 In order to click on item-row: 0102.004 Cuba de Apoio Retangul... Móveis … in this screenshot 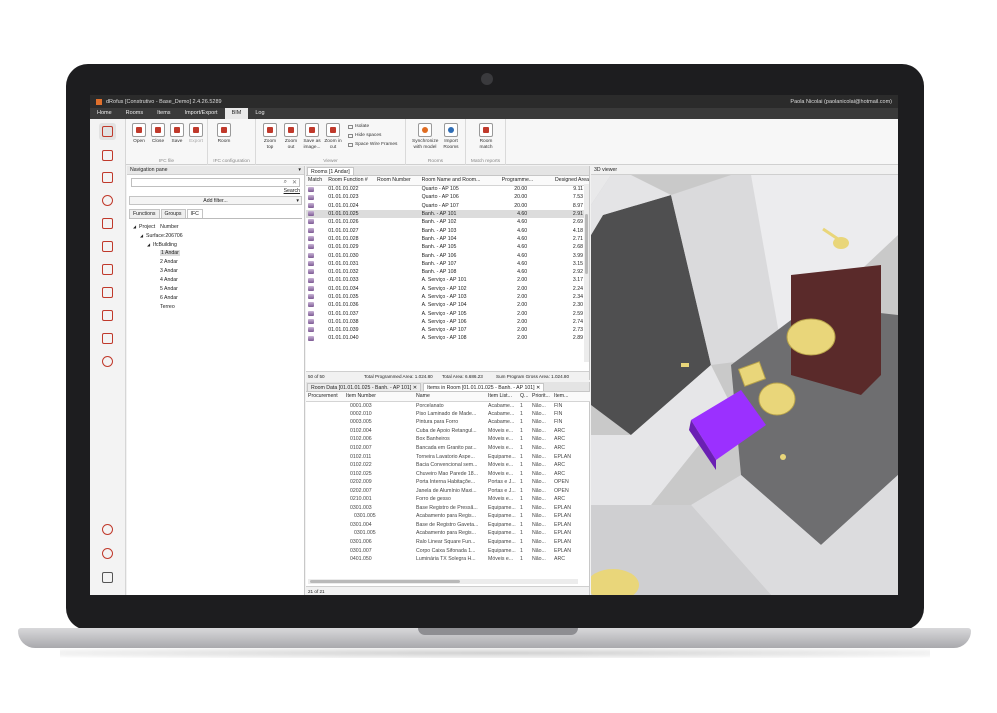, I will do `click(448, 431)`.